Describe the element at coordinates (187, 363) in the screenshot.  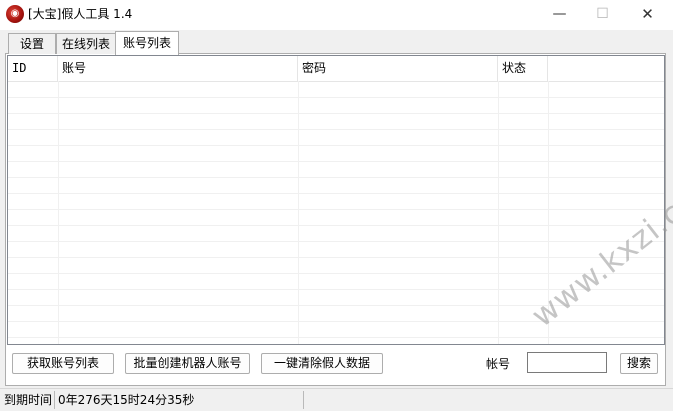
I see `batch-create-bot-accounts-button: 批量创建机器人账号` at that location.